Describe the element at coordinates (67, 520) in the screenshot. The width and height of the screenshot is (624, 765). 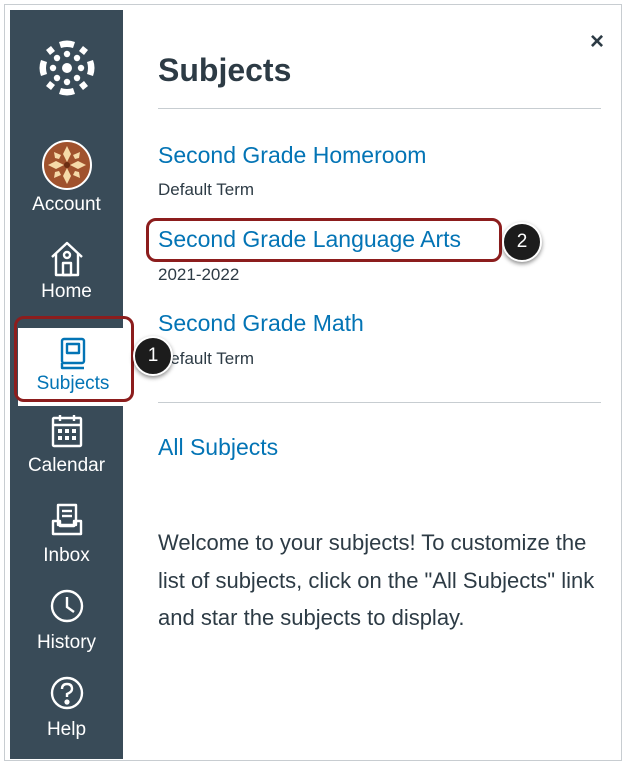
I see `inbox-icon` at that location.